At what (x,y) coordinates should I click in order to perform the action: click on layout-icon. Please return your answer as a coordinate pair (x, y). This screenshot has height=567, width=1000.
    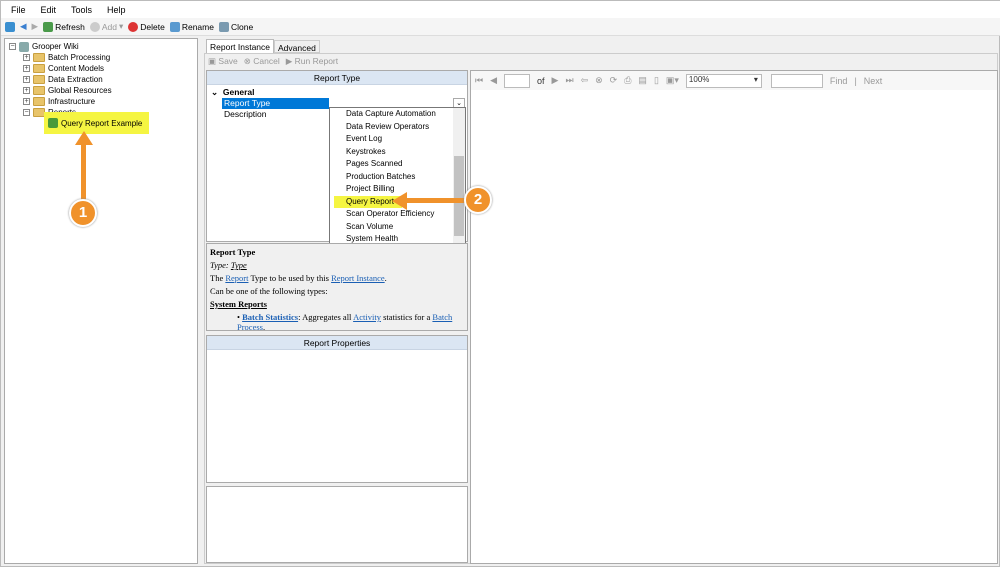
    Looking at the image, I should click on (10, 26).